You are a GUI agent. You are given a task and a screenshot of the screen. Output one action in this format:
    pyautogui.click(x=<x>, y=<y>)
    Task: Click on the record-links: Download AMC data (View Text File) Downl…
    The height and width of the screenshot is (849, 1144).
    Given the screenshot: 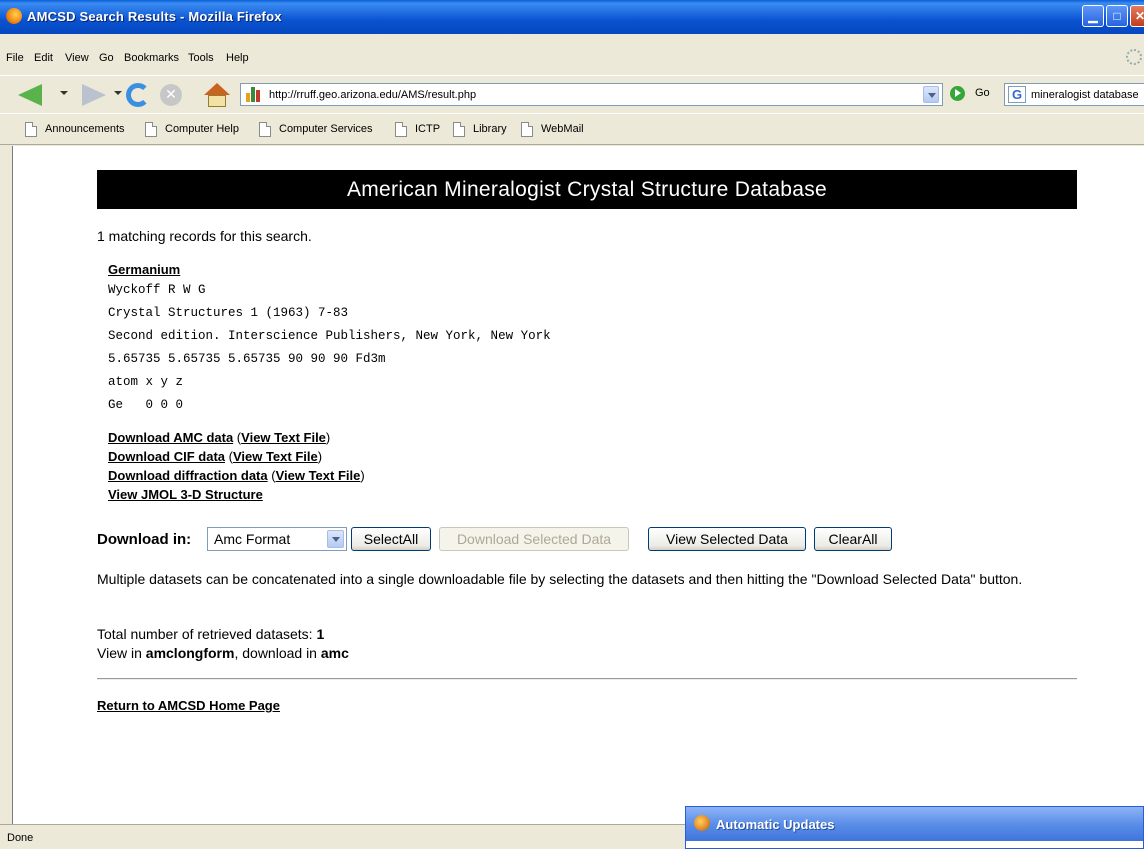 What is the action you would take?
    pyautogui.click(x=236, y=466)
    